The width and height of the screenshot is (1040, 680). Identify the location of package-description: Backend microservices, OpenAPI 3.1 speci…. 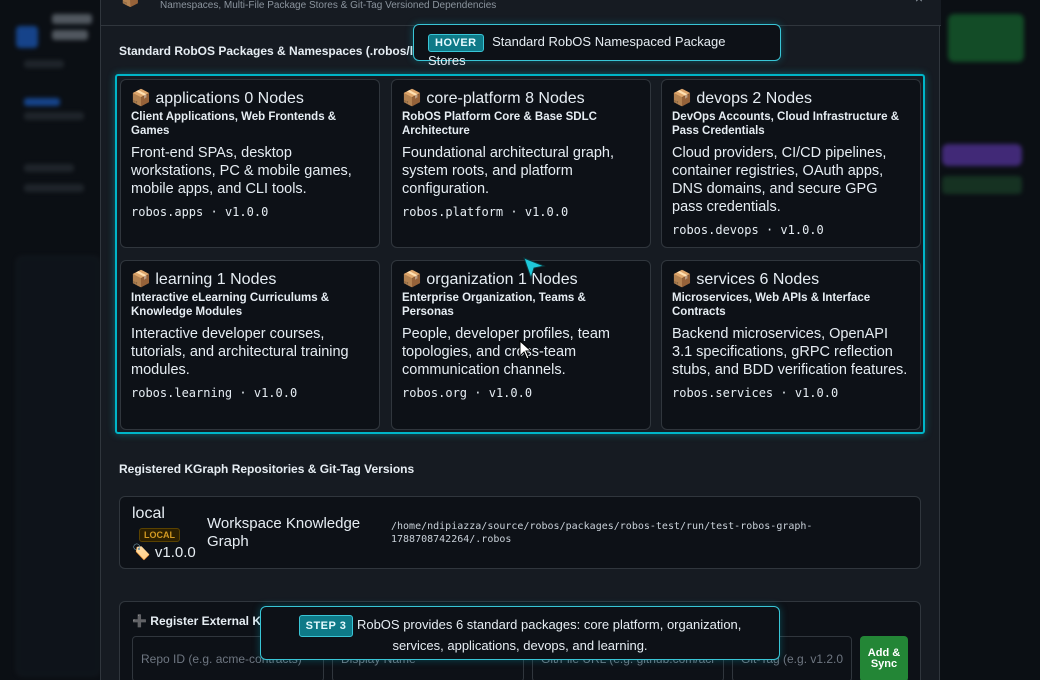
(790, 352).